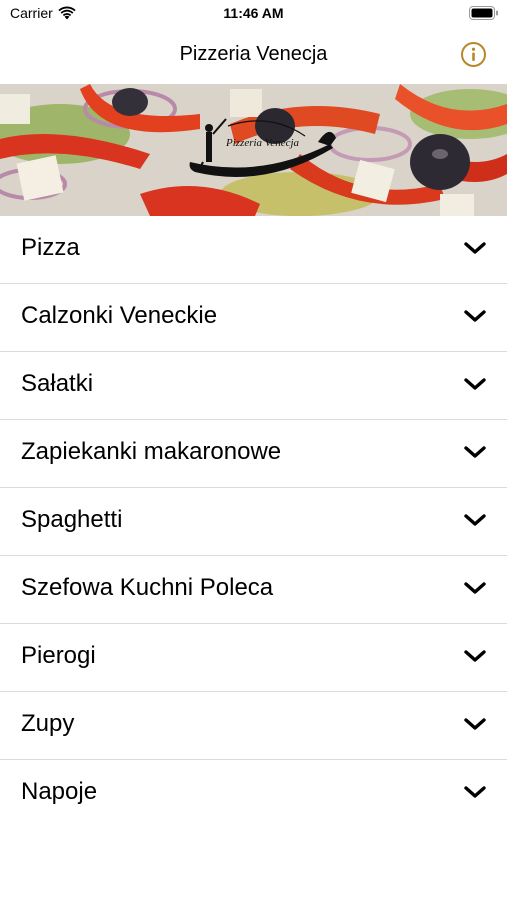  What do you see at coordinates (147, 587) in the screenshot?
I see `menu-item-label: Szefowa Kuchni Poleca` at bounding box center [147, 587].